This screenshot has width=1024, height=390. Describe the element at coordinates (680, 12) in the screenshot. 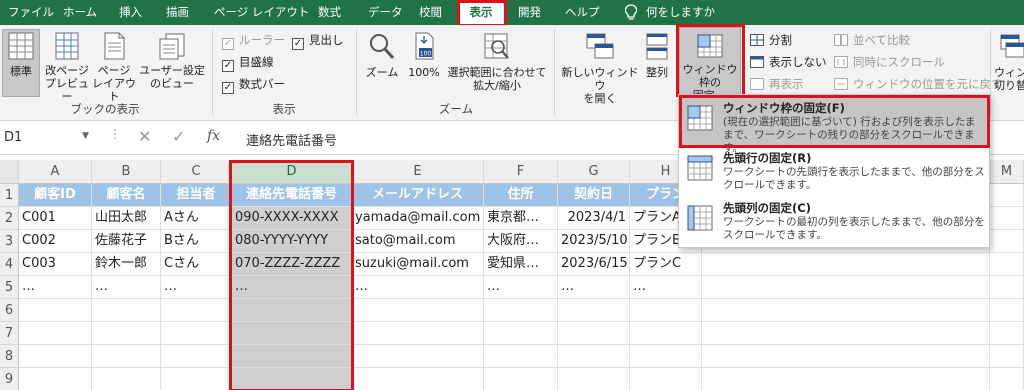

I see `tell-me-search: 何をしますか` at that location.